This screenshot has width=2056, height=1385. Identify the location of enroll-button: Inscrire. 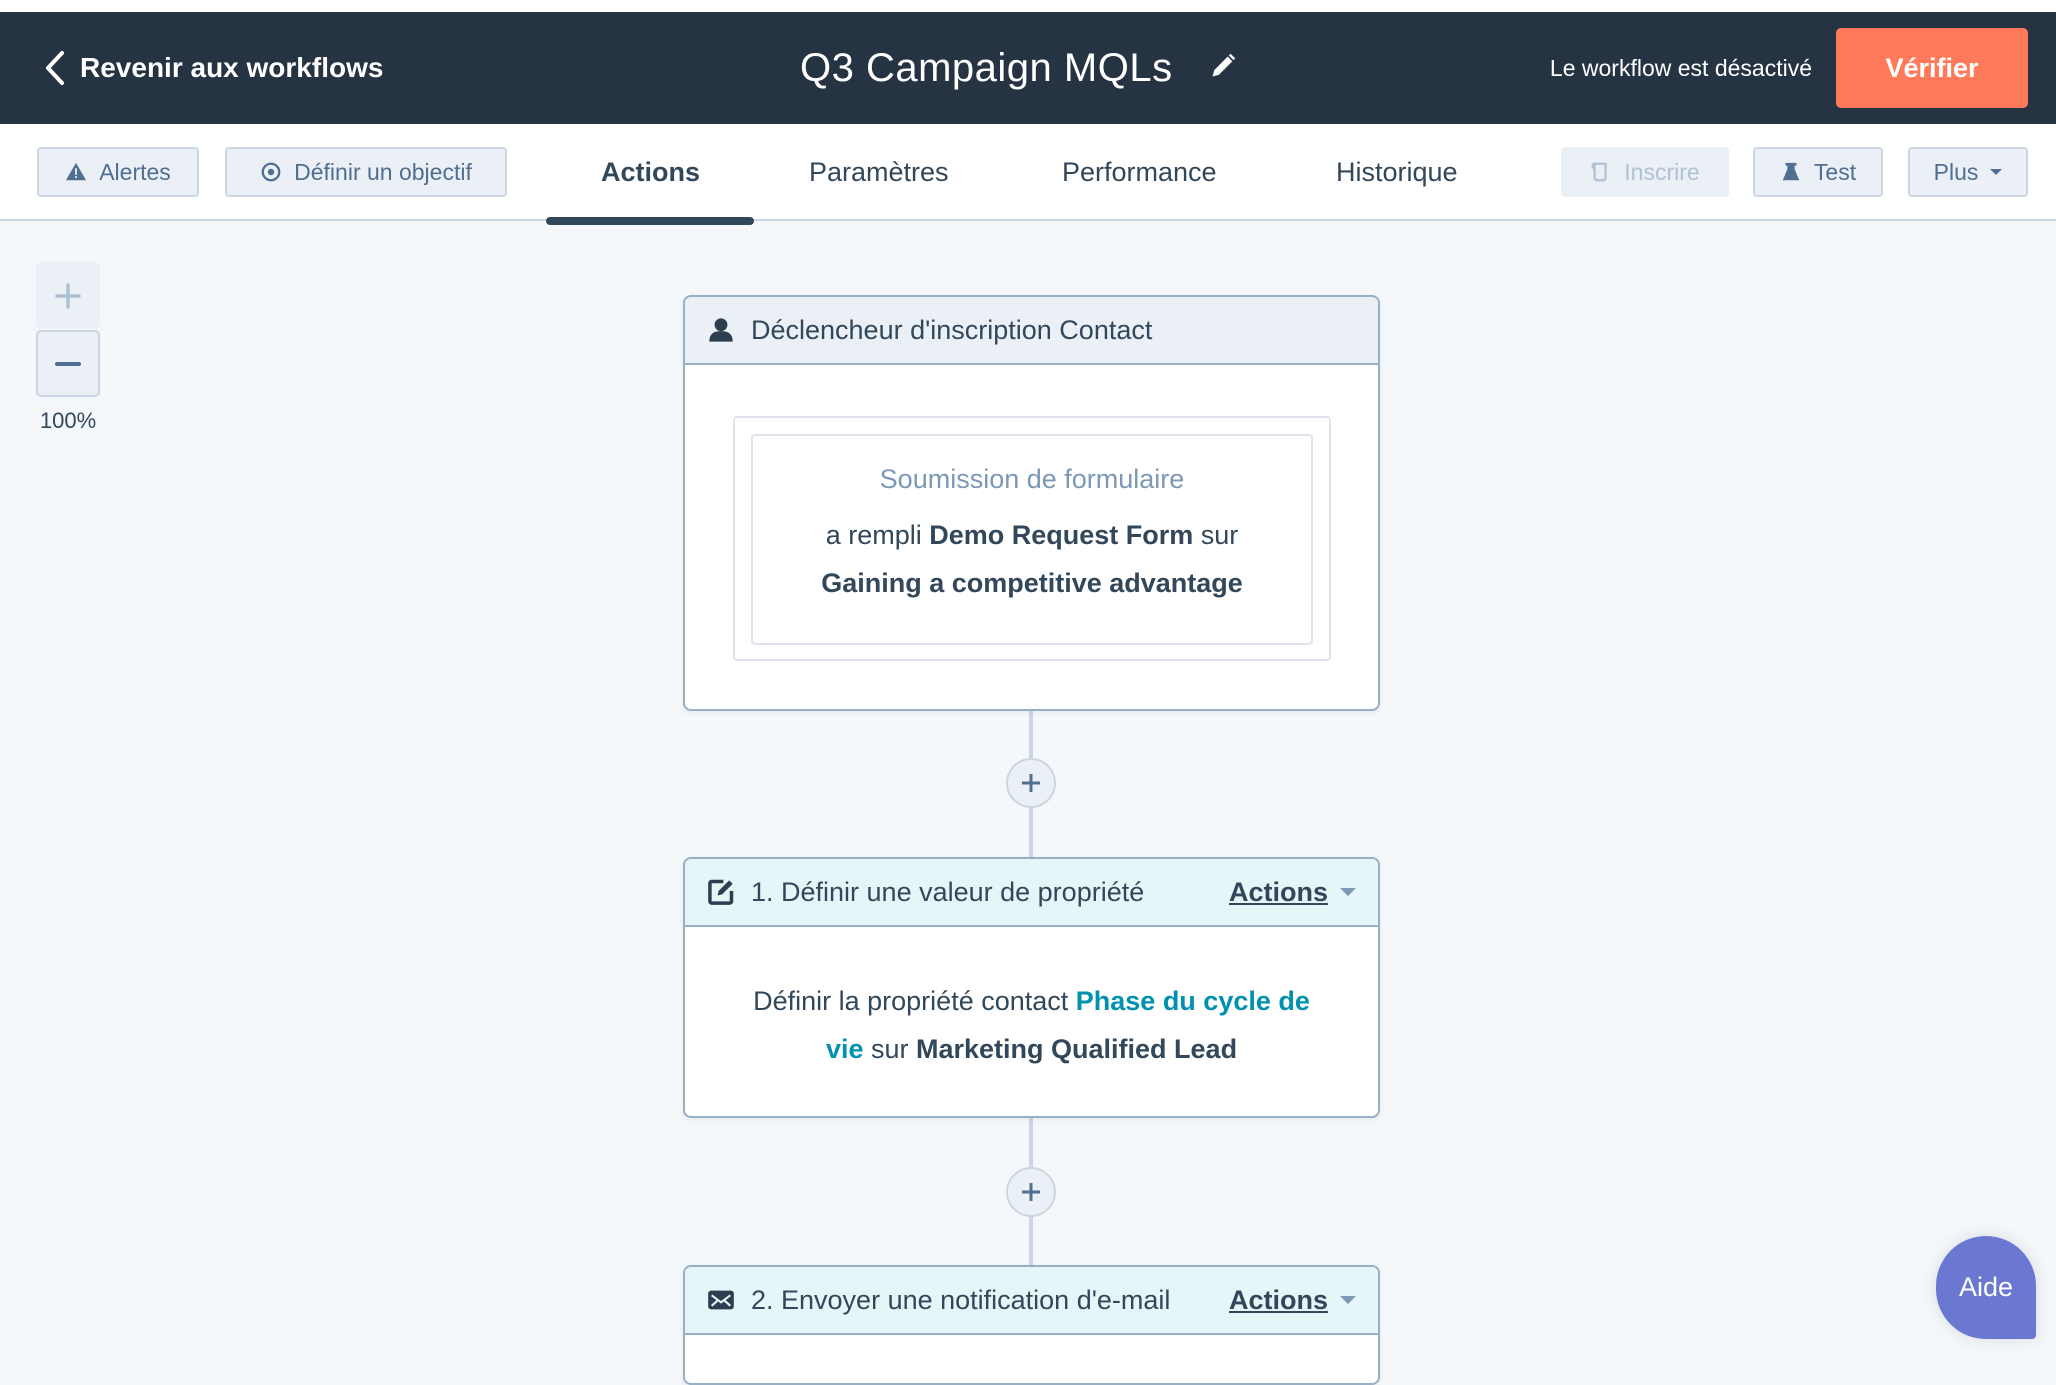
(1645, 172).